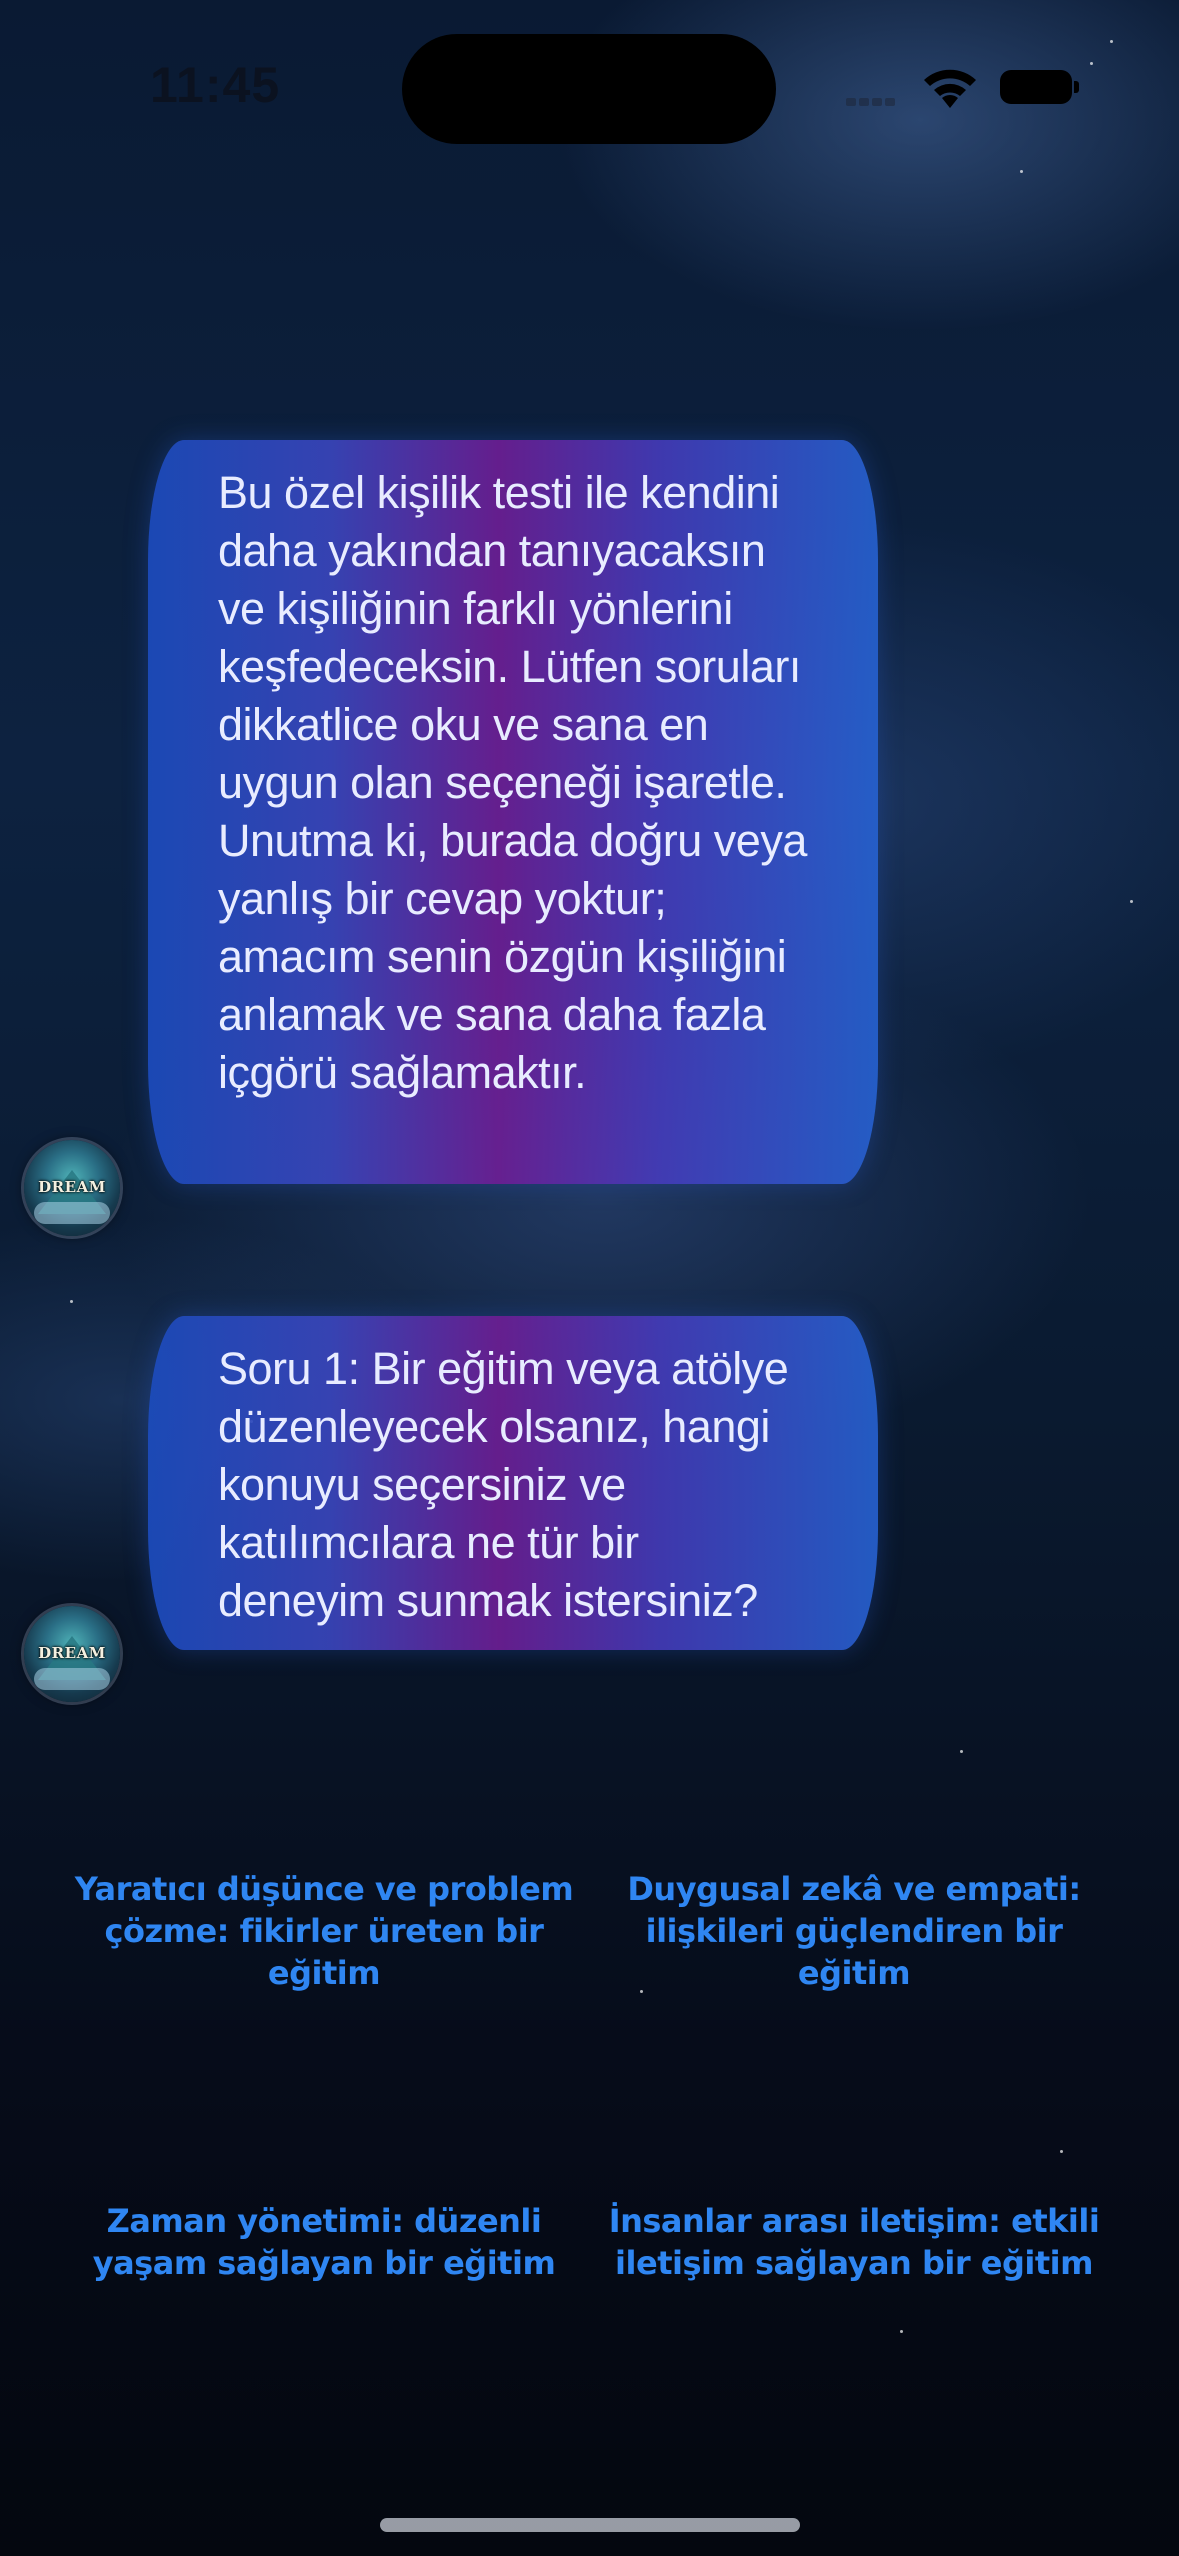 The image size is (1179, 2556). What do you see at coordinates (215, 85) in the screenshot?
I see `status-bar-time: 11:45` at bounding box center [215, 85].